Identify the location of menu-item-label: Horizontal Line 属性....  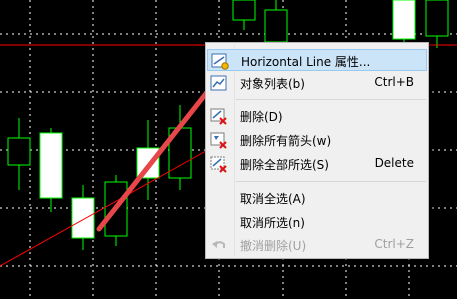
(306, 62).